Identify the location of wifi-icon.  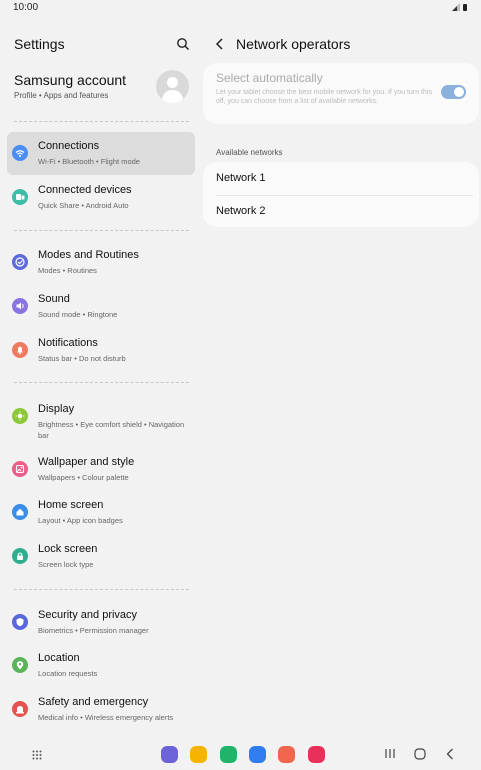
(20, 153).